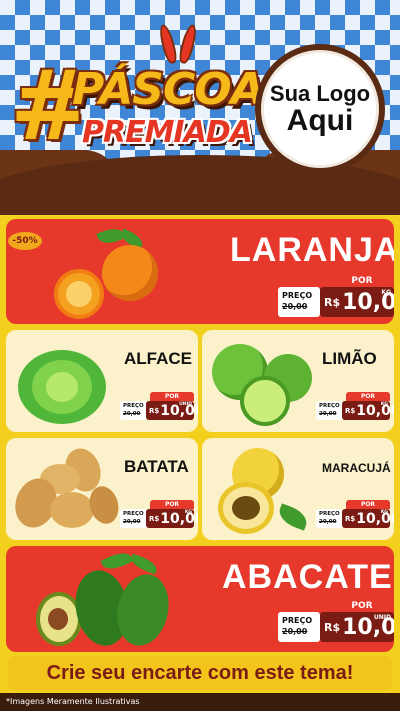  I want to click on disclaimer-text: *Imagens Meramente Ilustrativas, so click(73, 701).